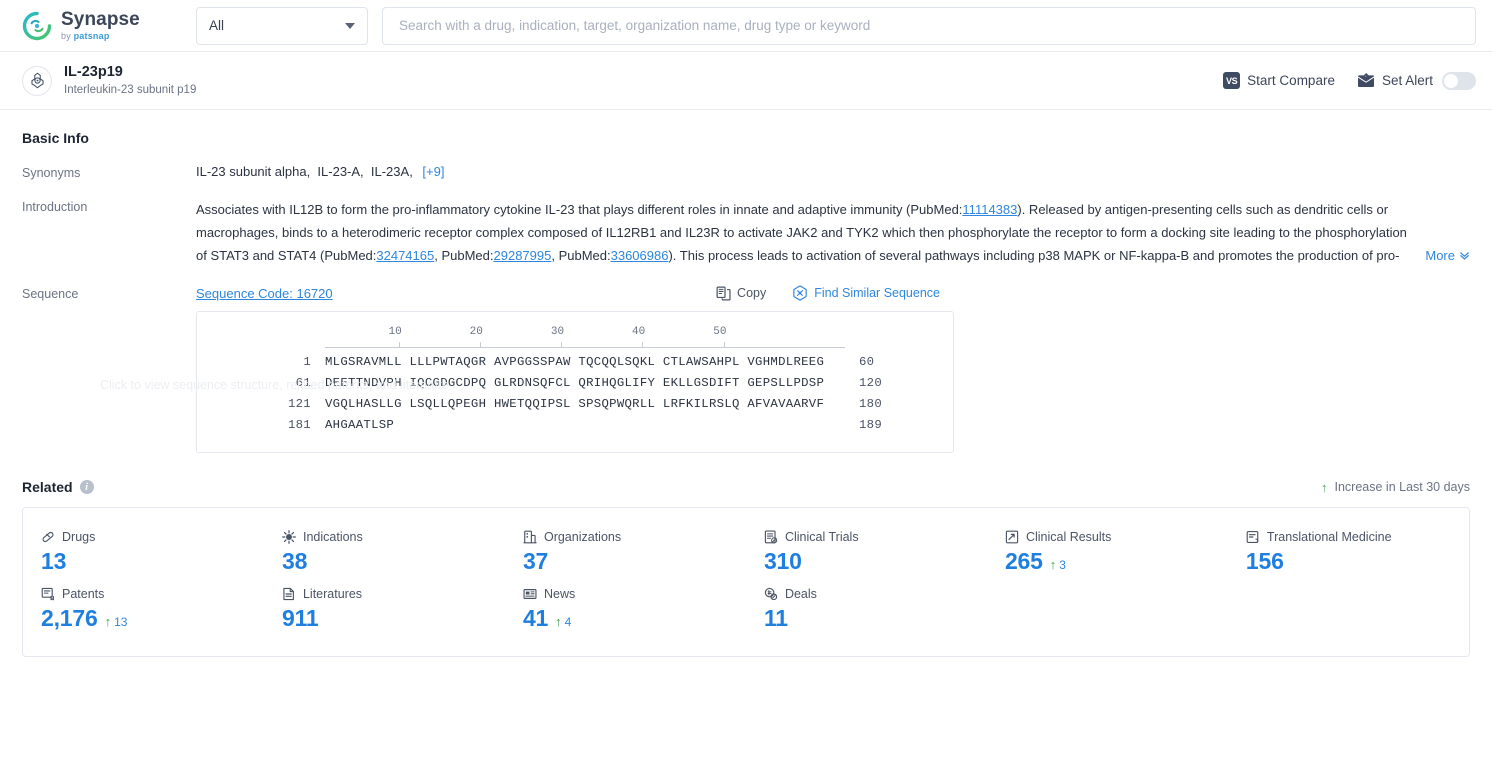 The image size is (1492, 770). I want to click on metric-value-row: 13, so click(152, 561).